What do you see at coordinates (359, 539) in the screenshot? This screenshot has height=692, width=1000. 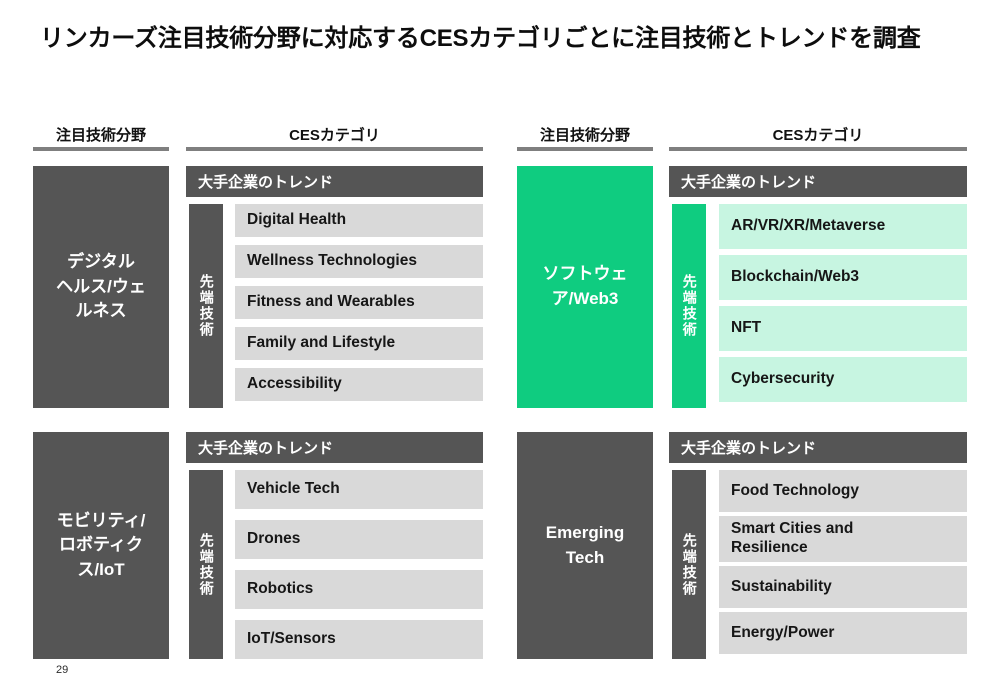 I see `list-item: Drones` at bounding box center [359, 539].